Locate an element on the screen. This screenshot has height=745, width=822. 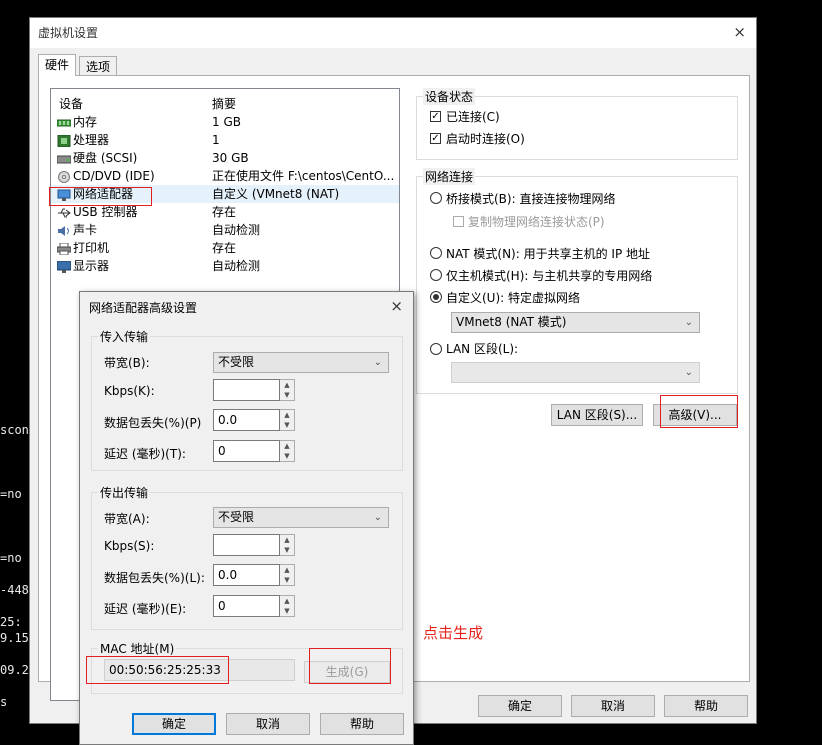
printer-icon is located at coordinates (64, 249).